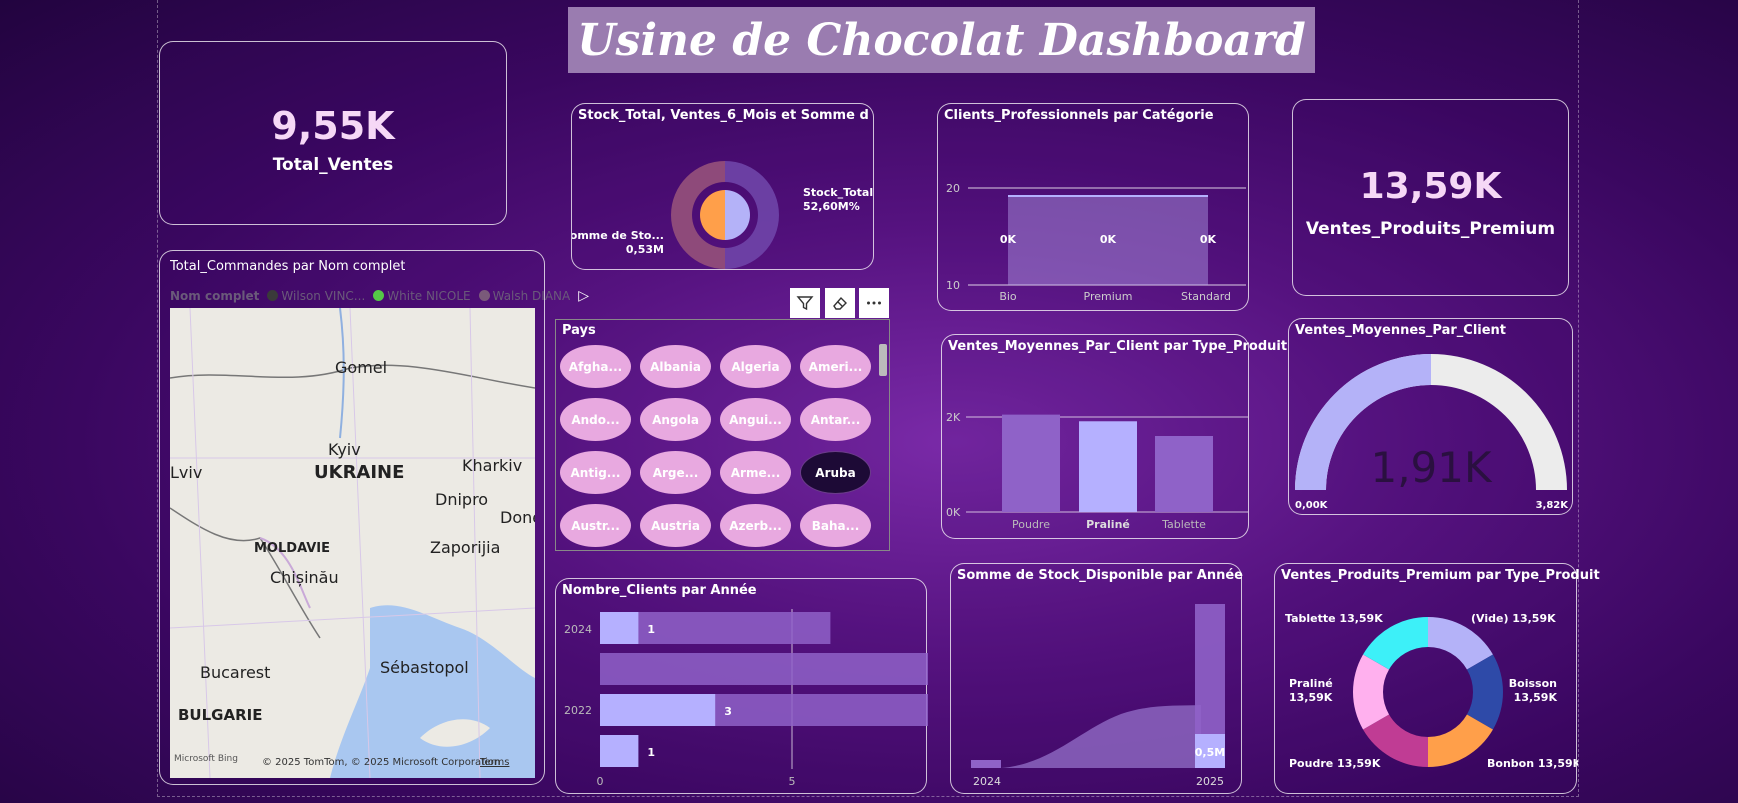  What do you see at coordinates (1532, 763) in the screenshot?
I see `premium-label-bonbon: Bonbon 13,59K` at bounding box center [1532, 763].